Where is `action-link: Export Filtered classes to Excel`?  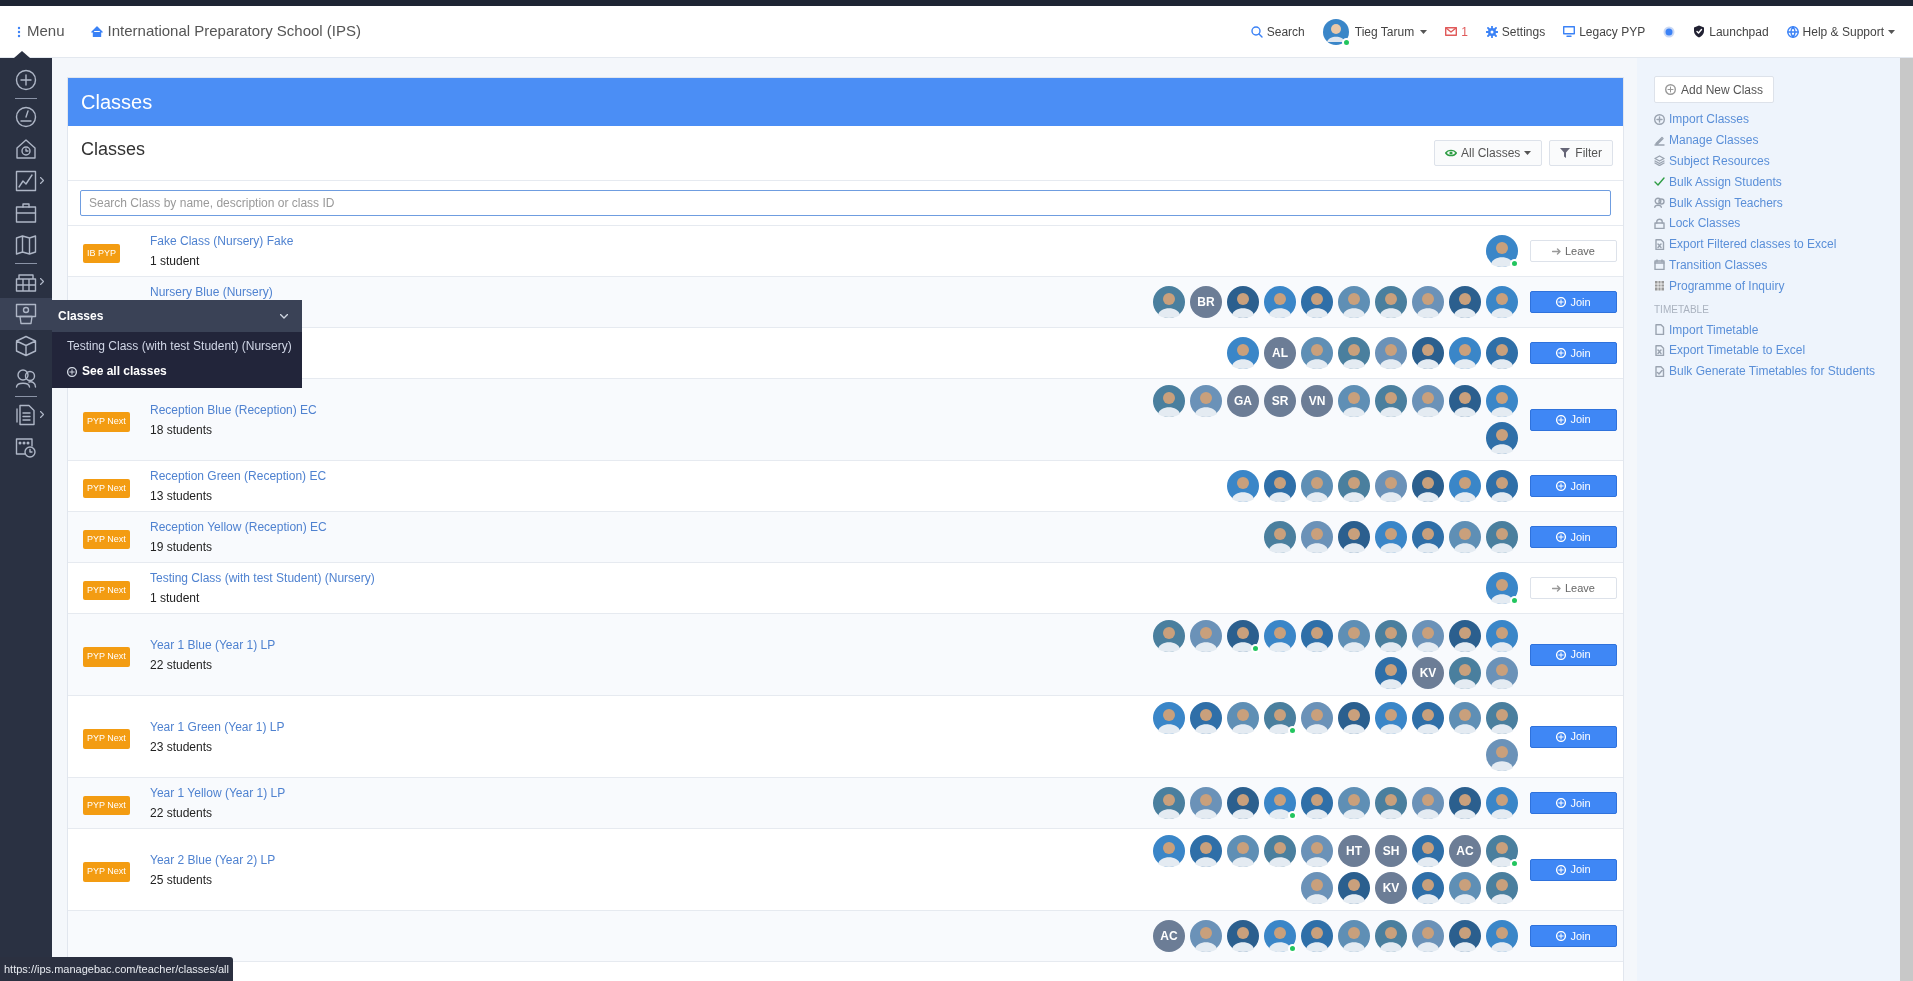
action-link: Export Filtered classes to Excel is located at coordinates (1777, 244).